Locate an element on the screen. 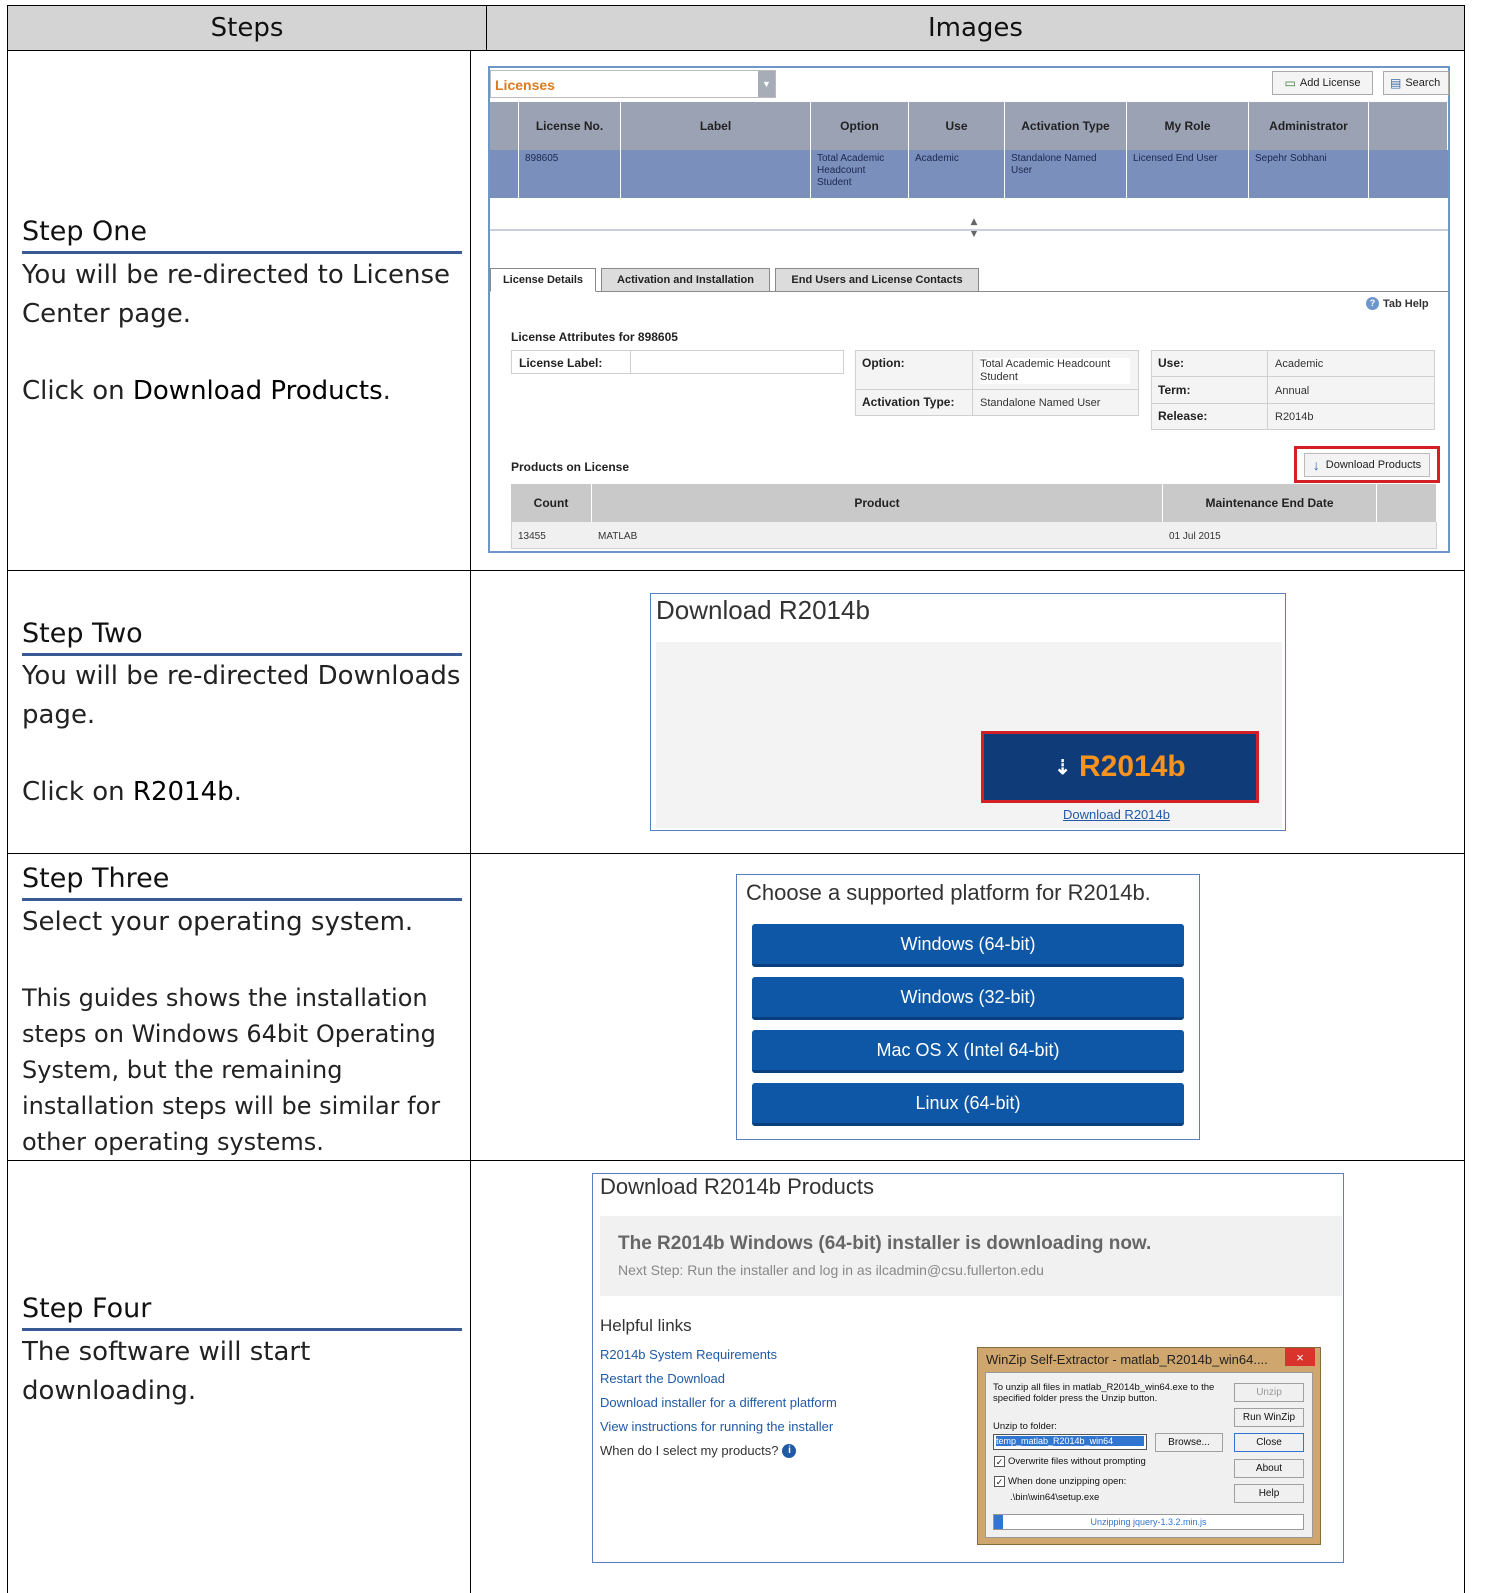 The height and width of the screenshot is (1593, 1496). attr-option-vdivider is located at coordinates (972, 383).